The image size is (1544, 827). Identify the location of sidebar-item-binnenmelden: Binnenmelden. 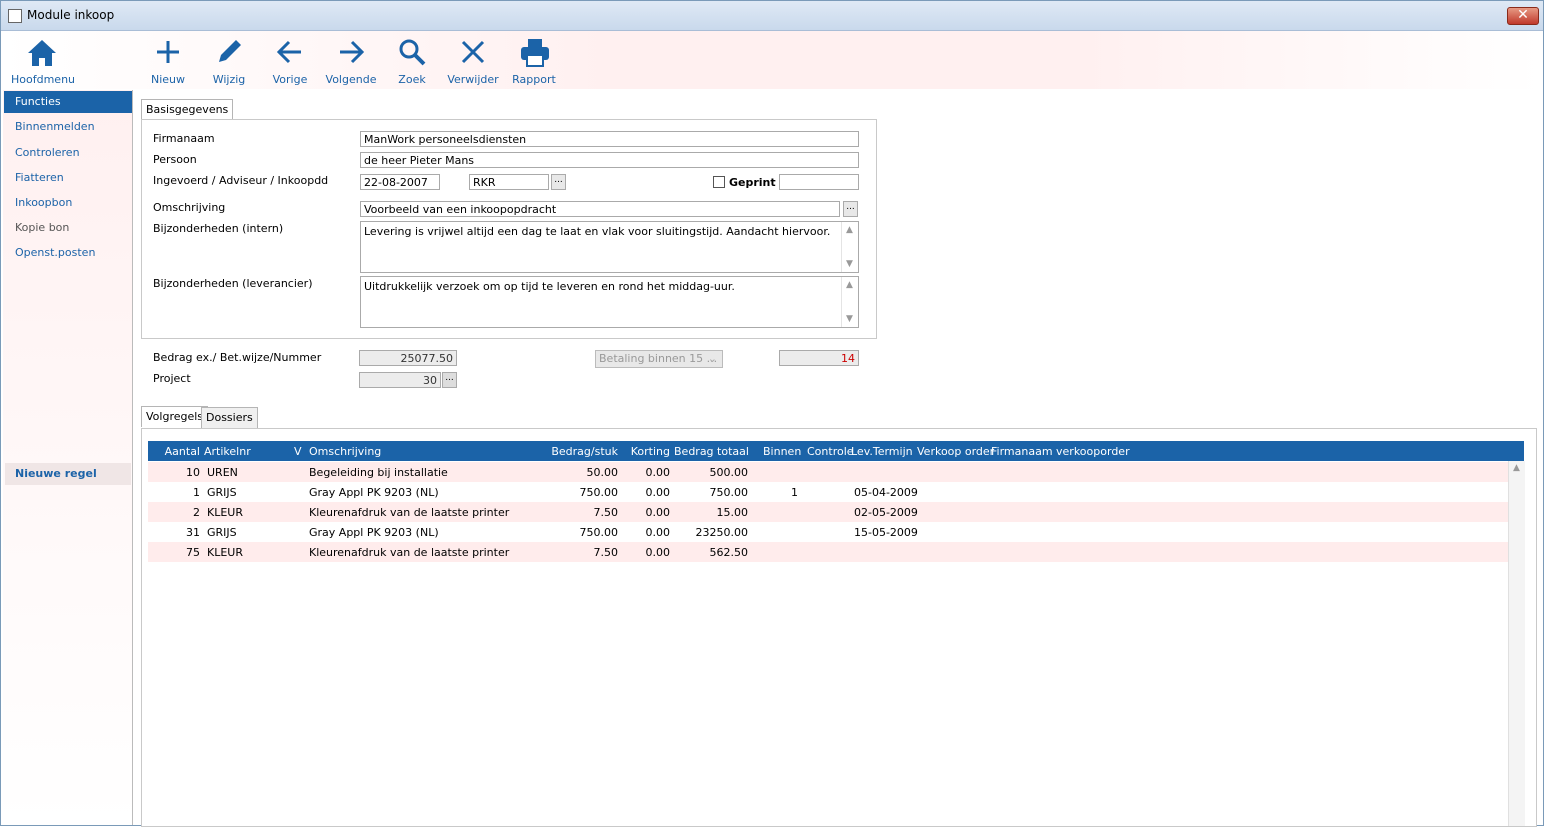
(55, 126).